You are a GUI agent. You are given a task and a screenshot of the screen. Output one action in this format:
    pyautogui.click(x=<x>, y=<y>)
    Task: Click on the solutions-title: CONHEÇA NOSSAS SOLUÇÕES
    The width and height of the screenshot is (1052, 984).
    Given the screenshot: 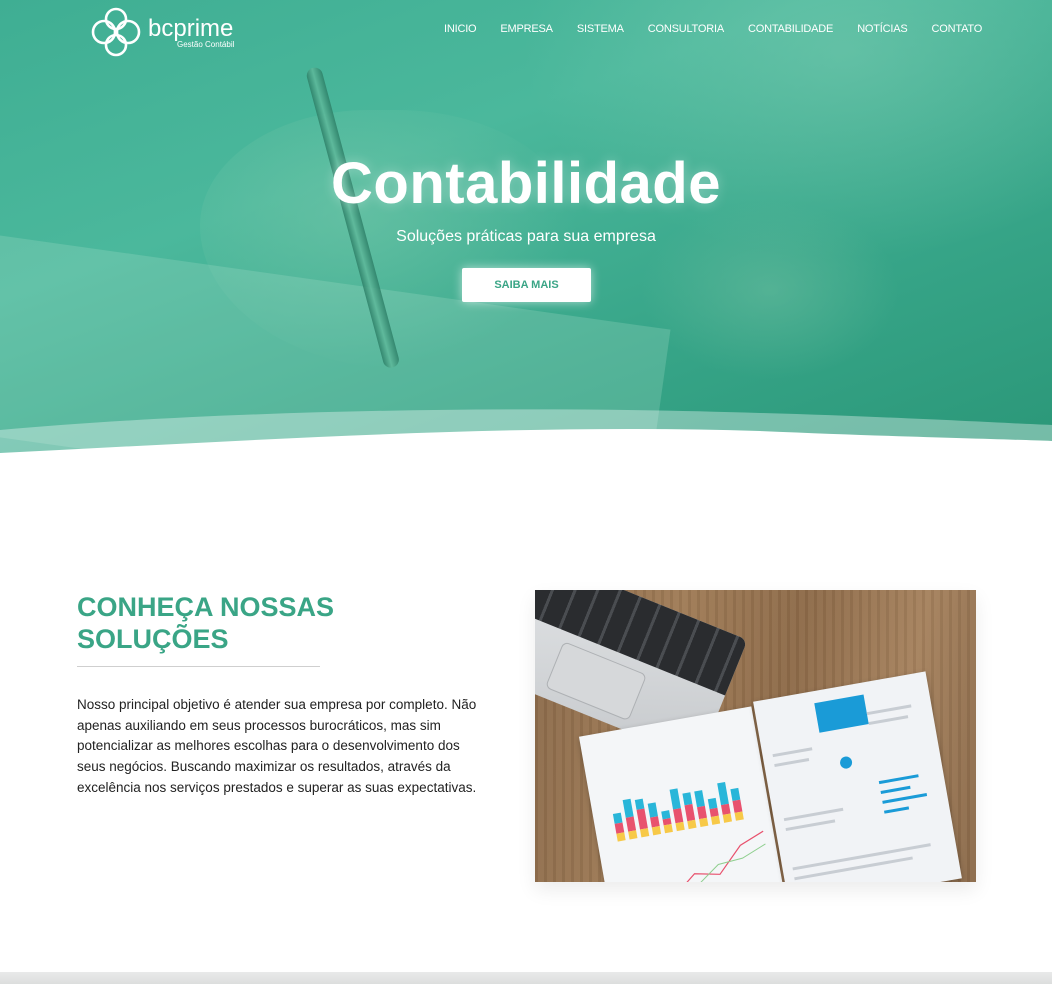 What is the action you would take?
    pyautogui.click(x=242, y=623)
    